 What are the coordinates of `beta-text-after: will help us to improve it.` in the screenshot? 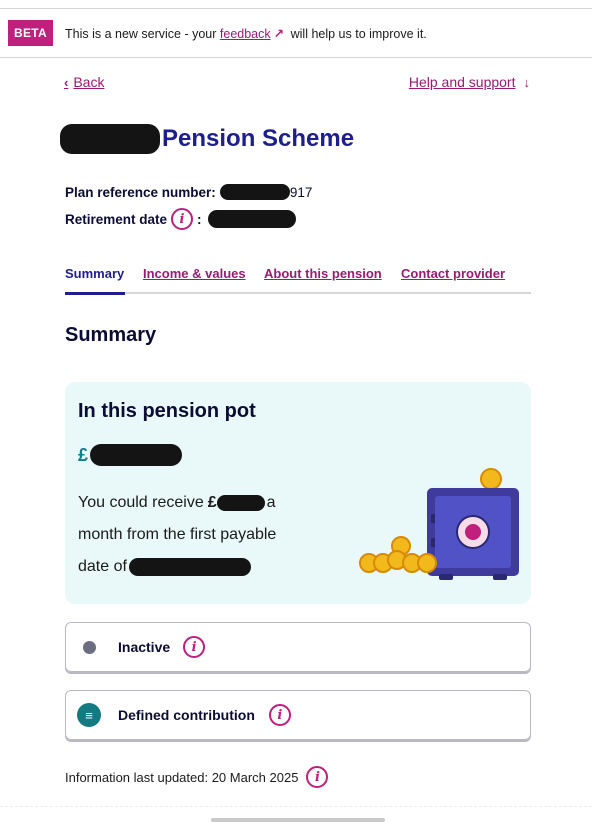 It's located at (358, 33).